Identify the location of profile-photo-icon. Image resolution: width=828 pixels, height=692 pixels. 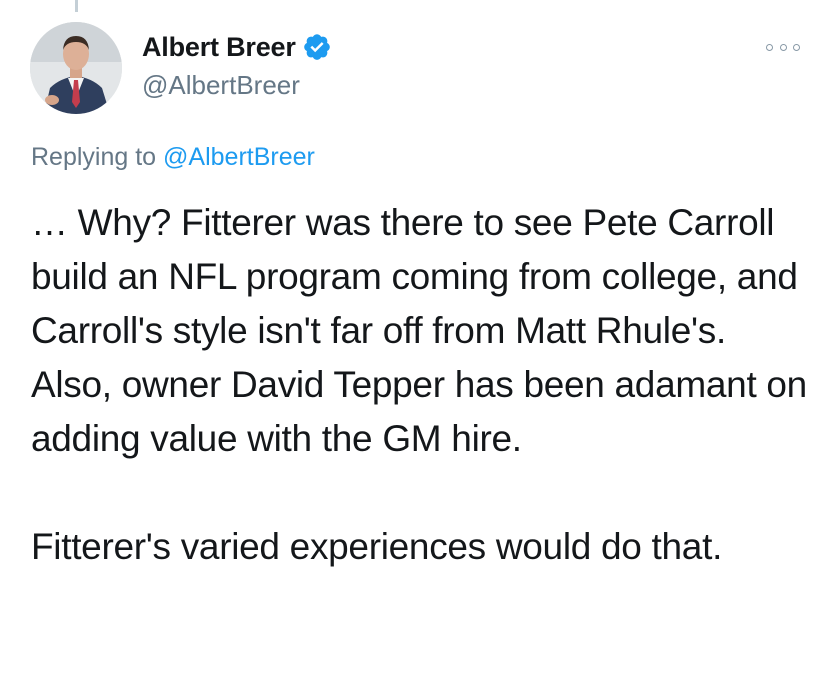
(76, 68).